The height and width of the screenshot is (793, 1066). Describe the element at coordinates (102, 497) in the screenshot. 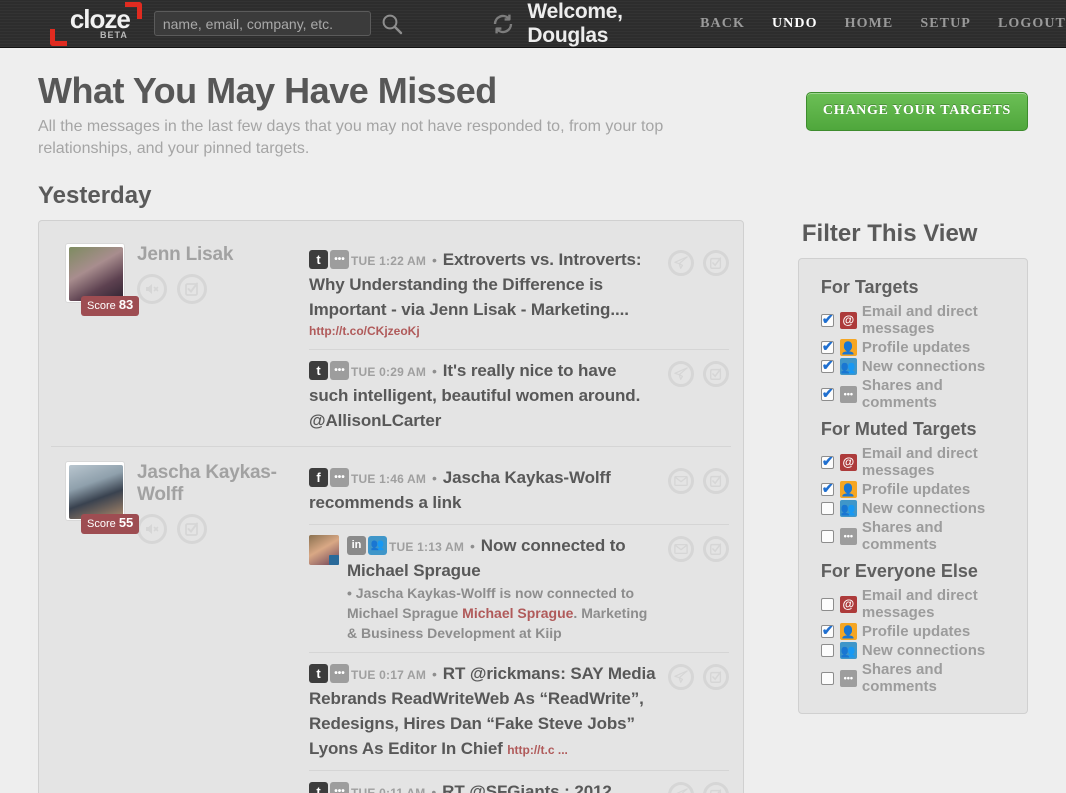

I see `avatar: Score 55` at that location.